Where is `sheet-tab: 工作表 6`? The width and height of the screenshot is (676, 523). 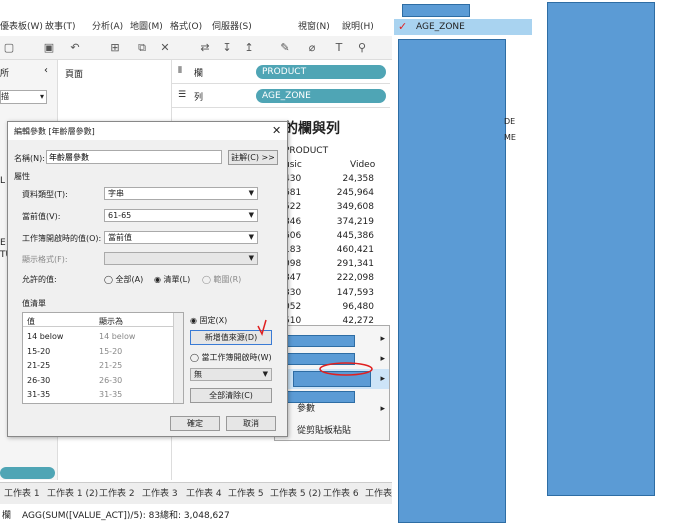
sheet-tab: 工作表 6 is located at coordinates (341, 492).